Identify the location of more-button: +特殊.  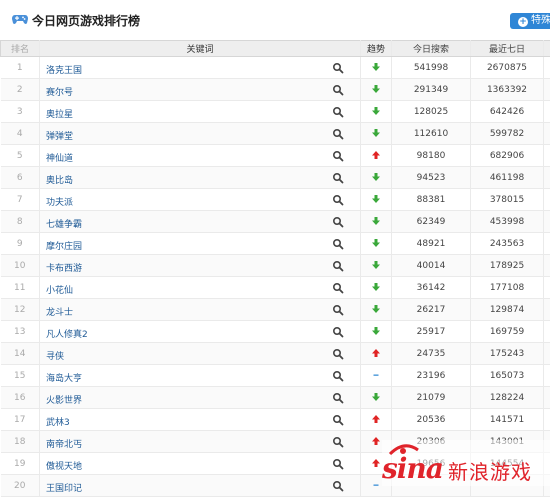
(530, 21).